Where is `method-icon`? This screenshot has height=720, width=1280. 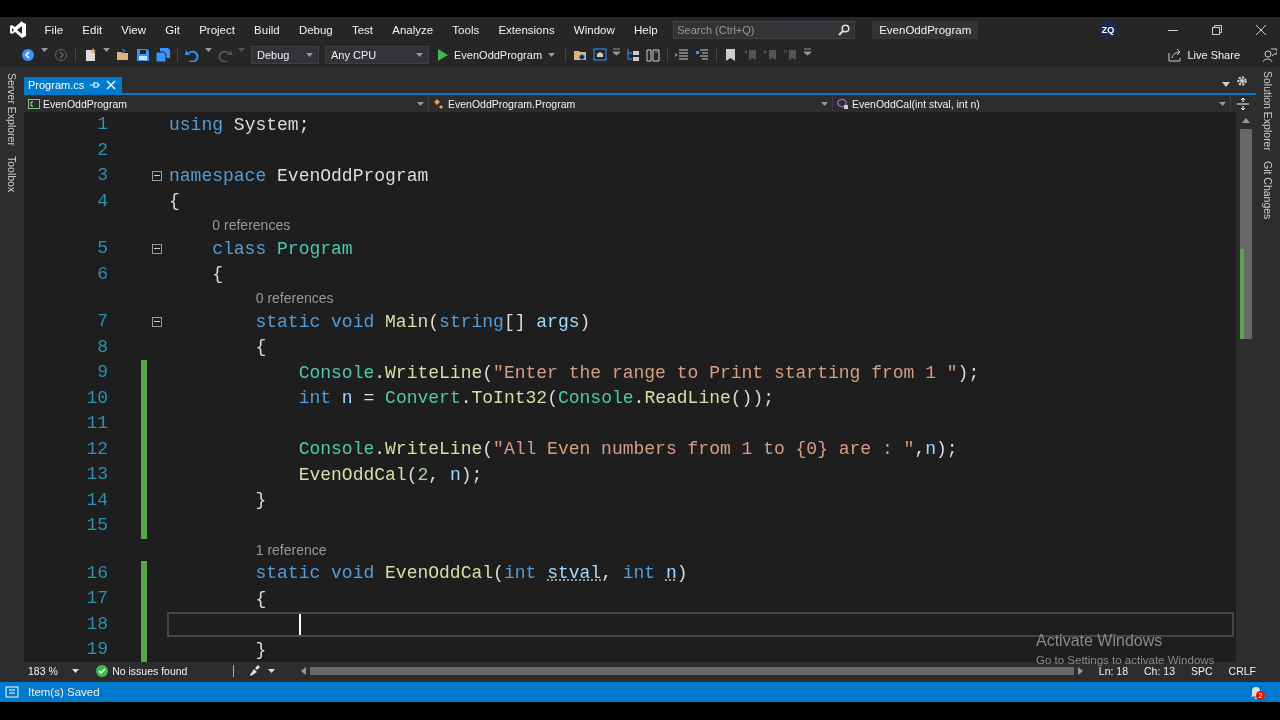 method-icon is located at coordinates (843, 103).